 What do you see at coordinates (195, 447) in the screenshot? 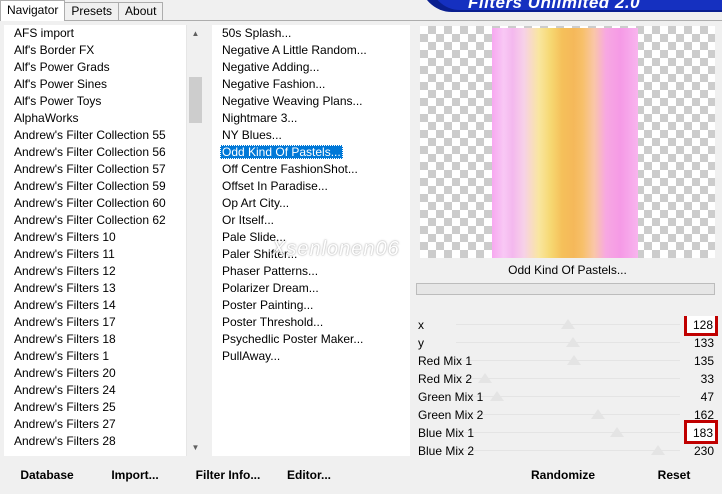
I see `scroll-down-arrow-icon: ▼` at bounding box center [195, 447].